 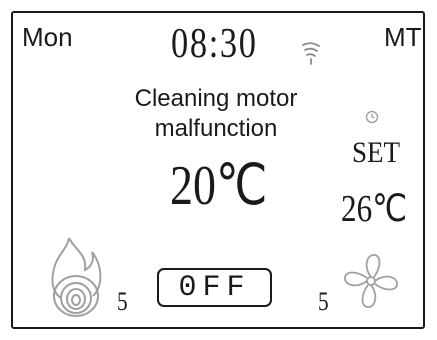 What do you see at coordinates (323, 301) in the screenshot?
I see `fan-level: 5` at bounding box center [323, 301].